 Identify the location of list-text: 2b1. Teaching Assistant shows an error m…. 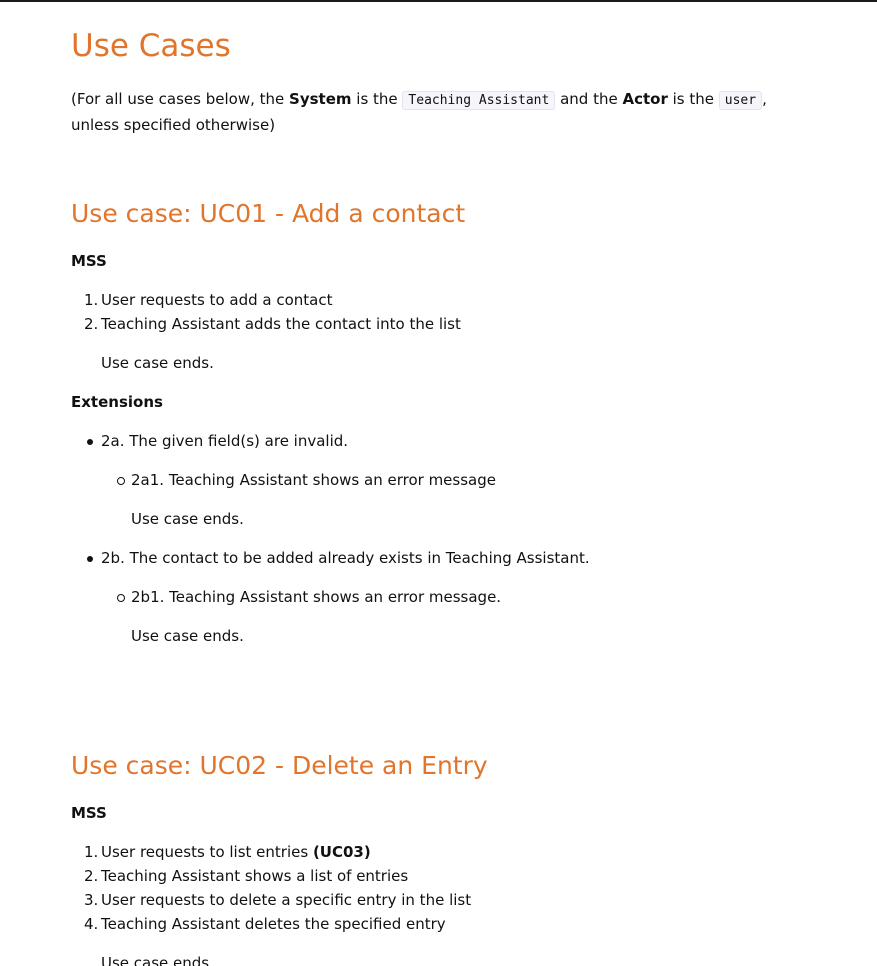
(316, 597).